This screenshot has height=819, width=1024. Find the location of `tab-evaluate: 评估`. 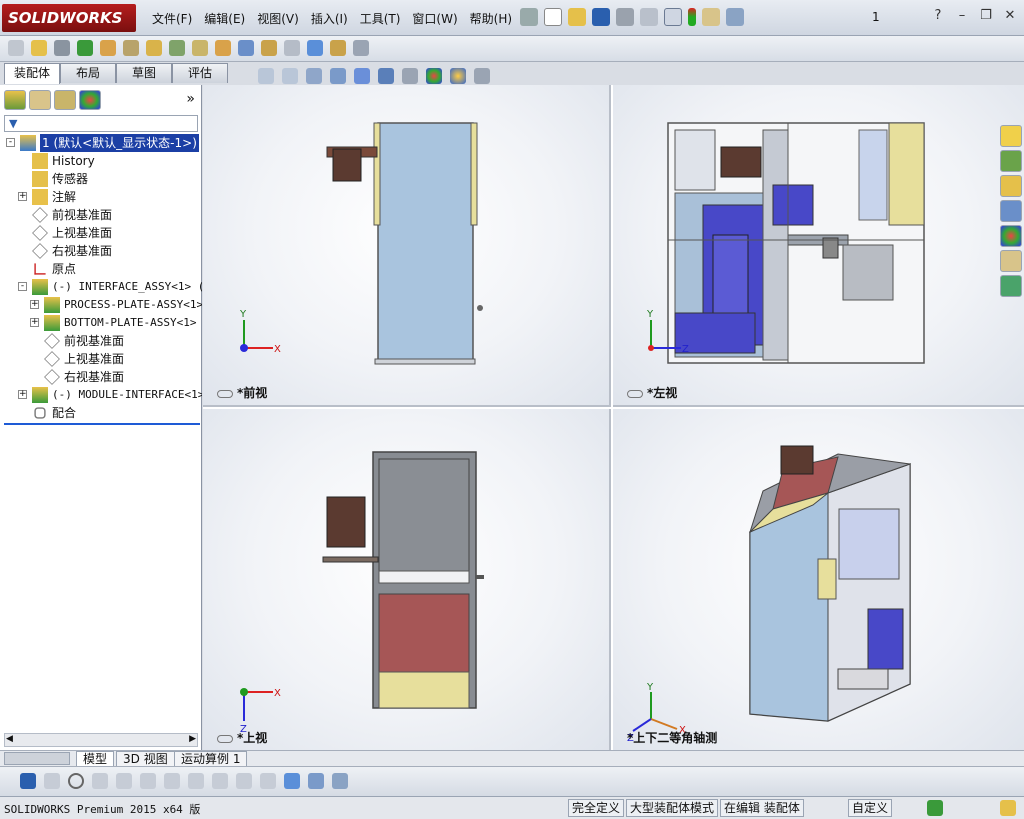

tab-evaluate: 评估 is located at coordinates (200, 73).